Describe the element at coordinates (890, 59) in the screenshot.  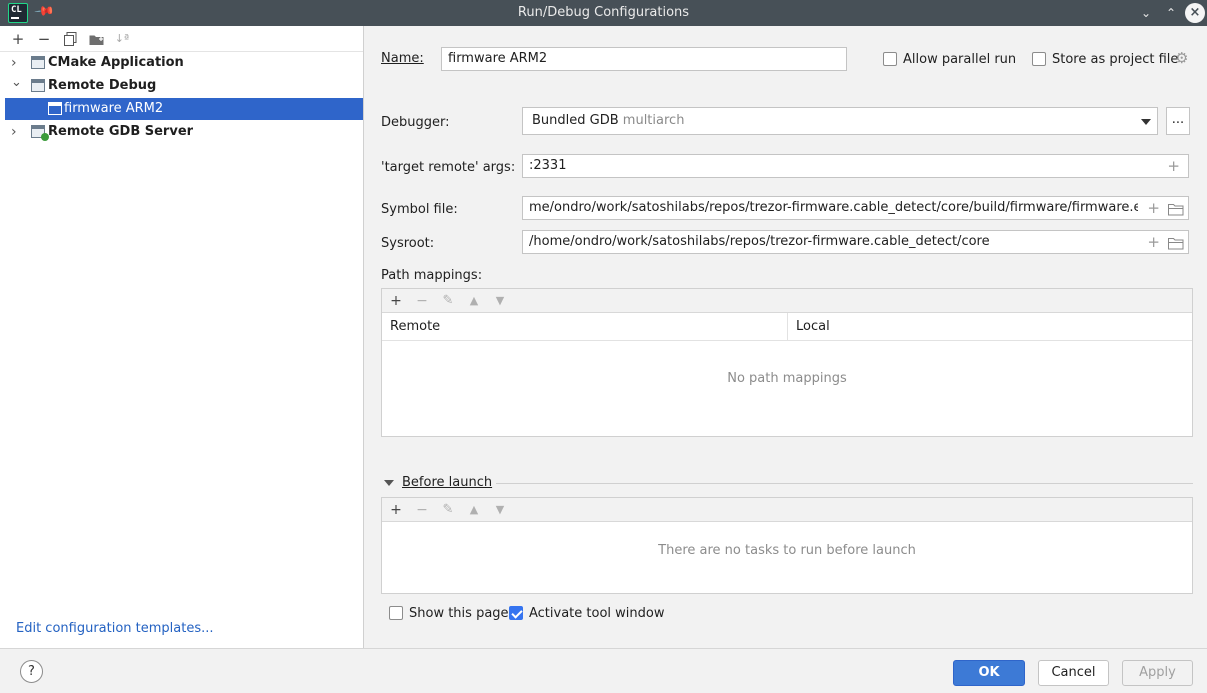
I see `allow-parallel-run-checkbox` at that location.